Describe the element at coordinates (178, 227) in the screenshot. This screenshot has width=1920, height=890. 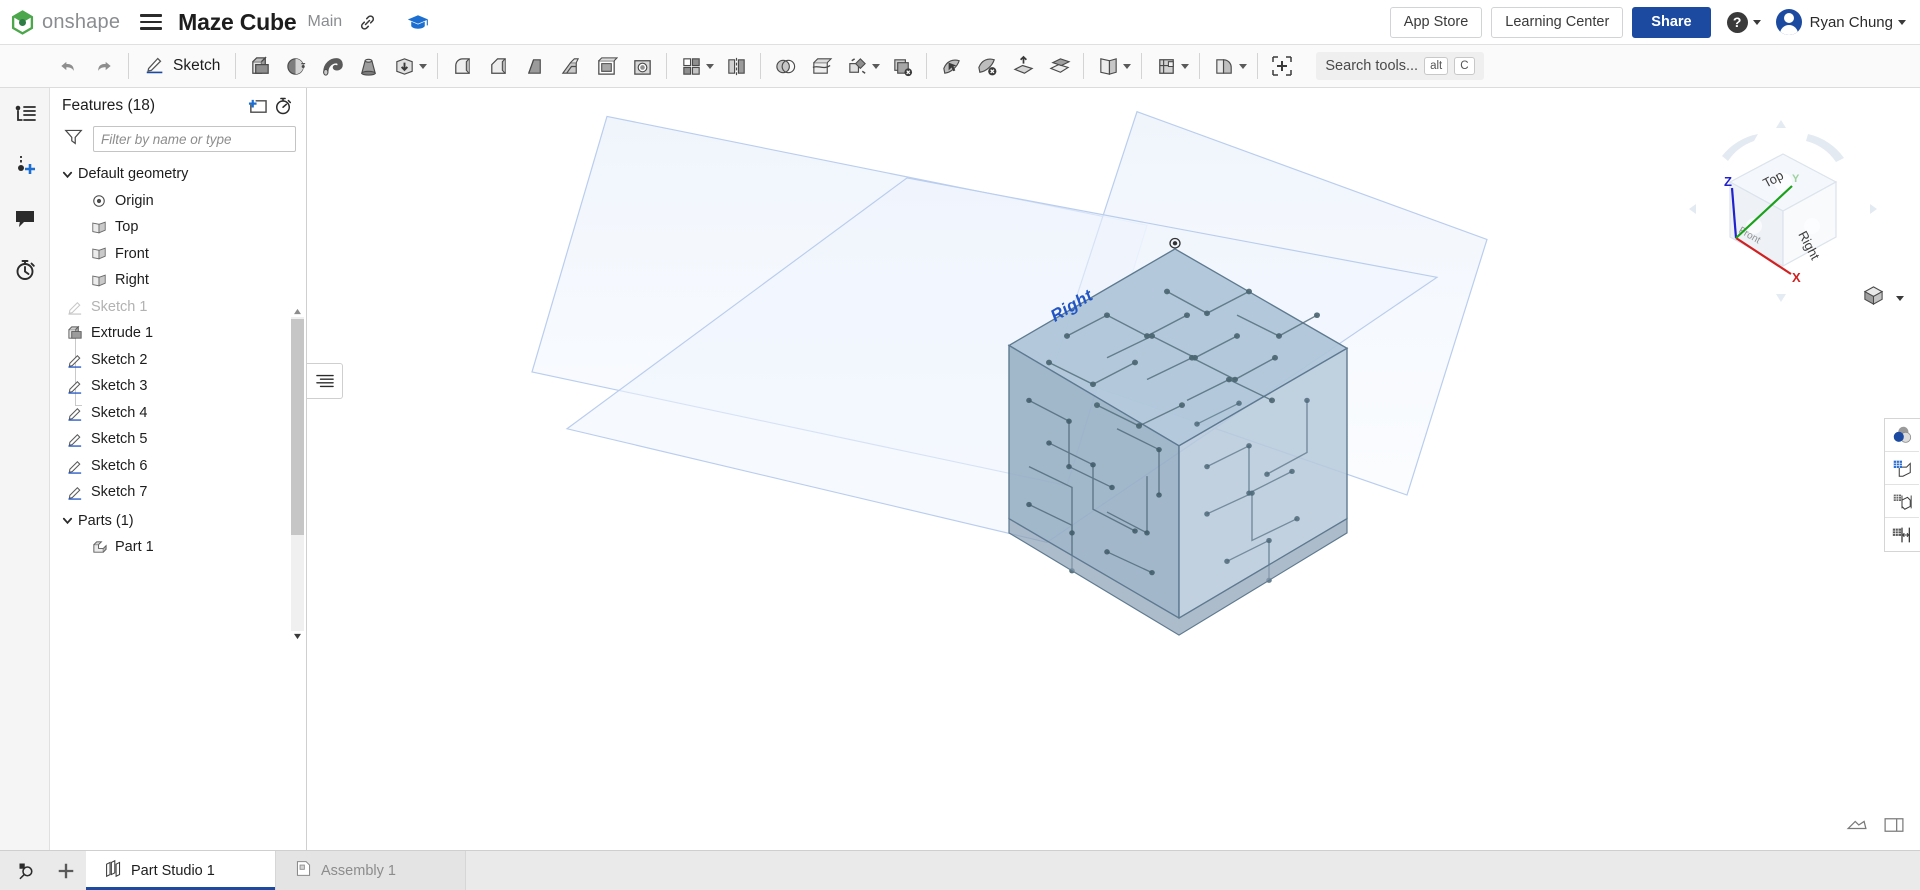
I see `tree-item-top-plane: Top` at that location.